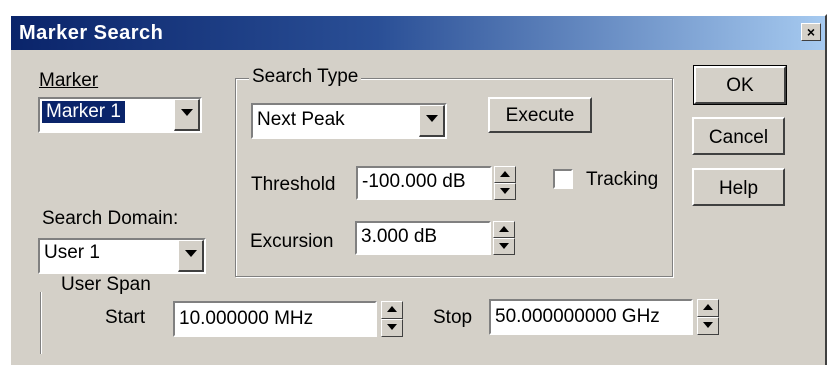  What do you see at coordinates (246, 318) in the screenshot?
I see `start-value: 10.000000 MHz` at bounding box center [246, 318].